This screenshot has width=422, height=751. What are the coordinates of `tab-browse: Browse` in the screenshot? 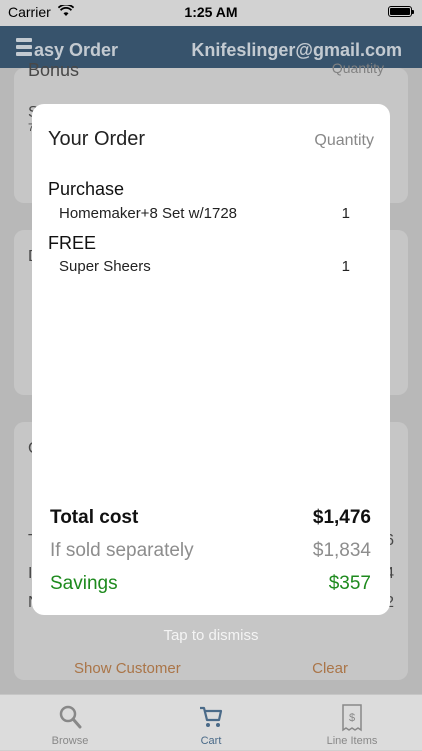 It's located at (70, 723).